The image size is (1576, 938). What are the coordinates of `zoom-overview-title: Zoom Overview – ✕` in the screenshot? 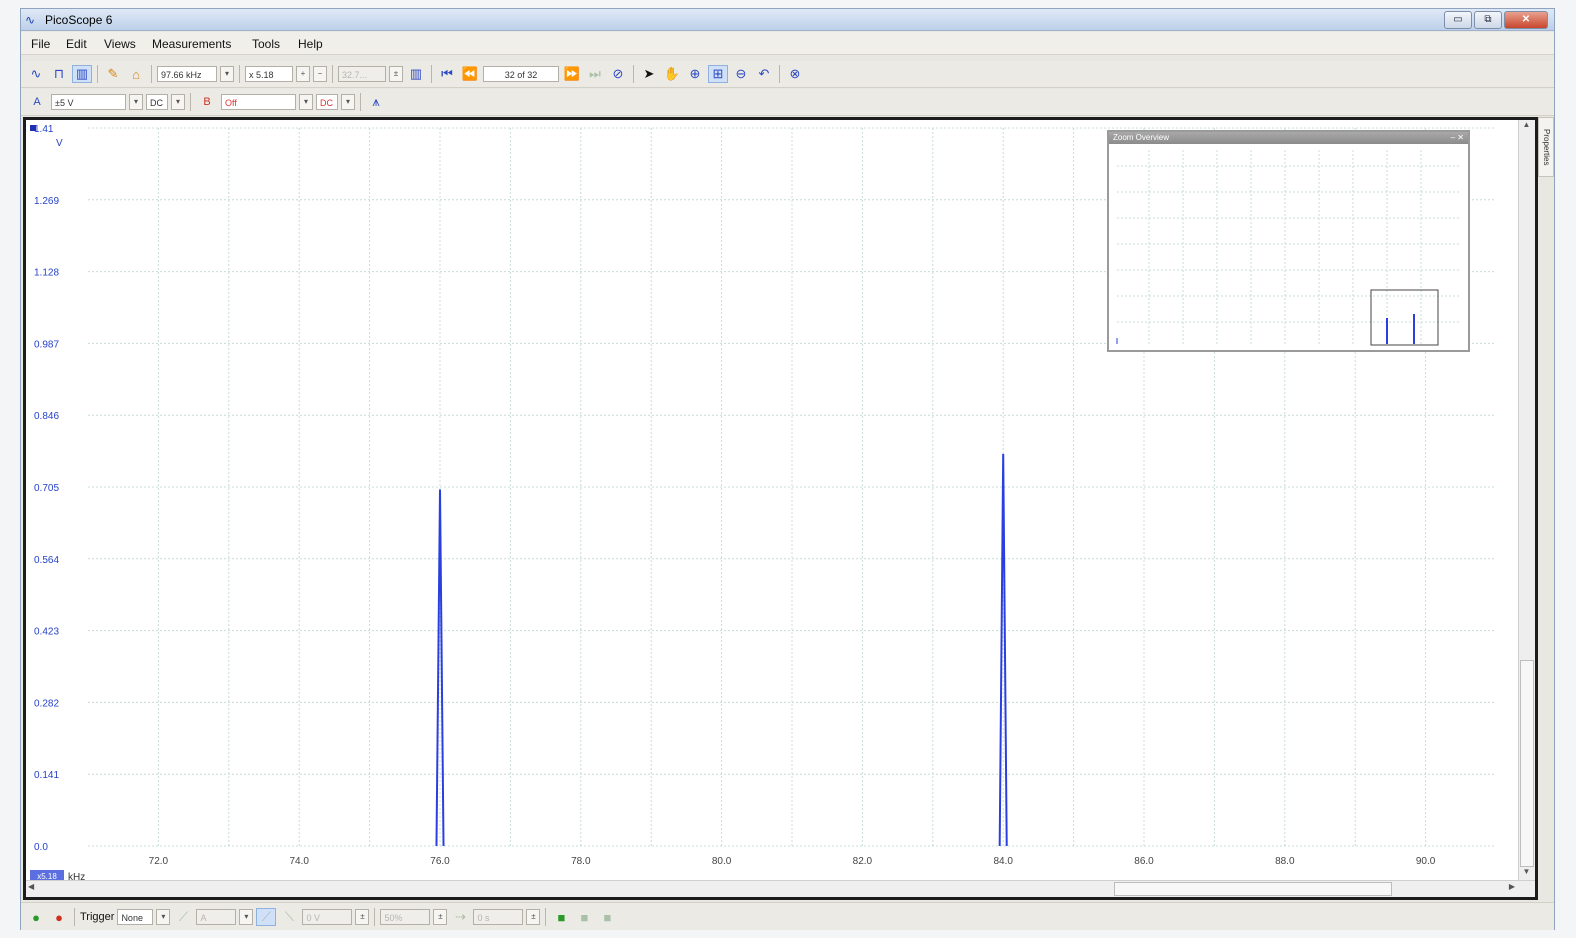 It's located at (1288, 138).